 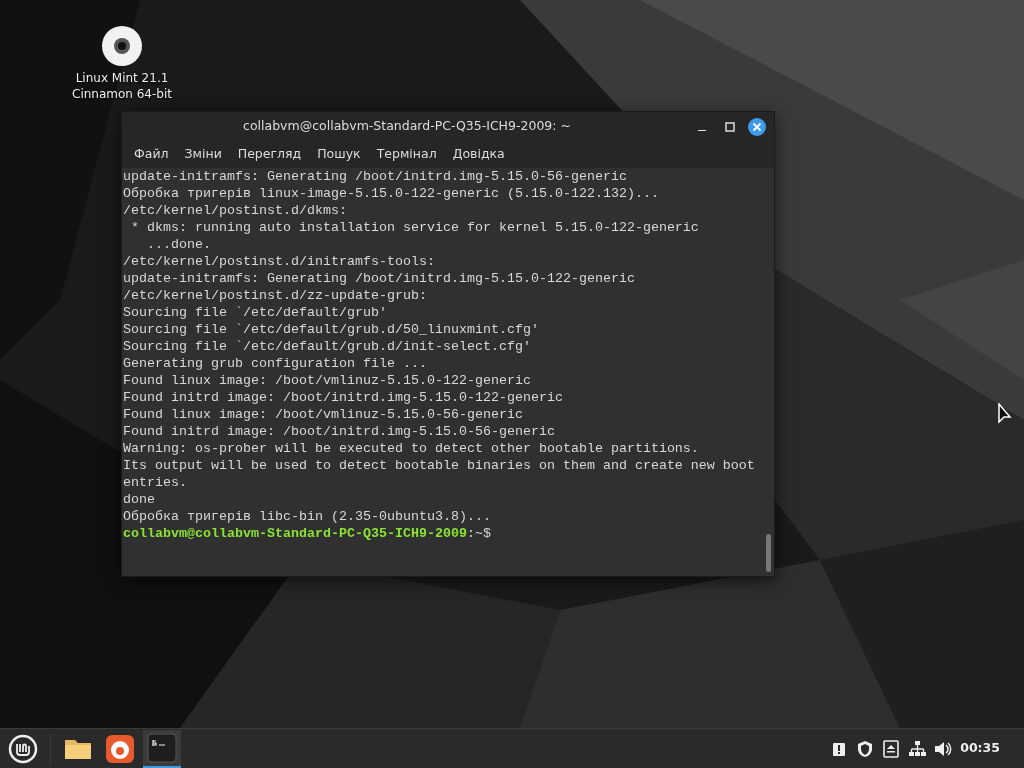 I want to click on mint-logo-icon, so click(x=23, y=748).